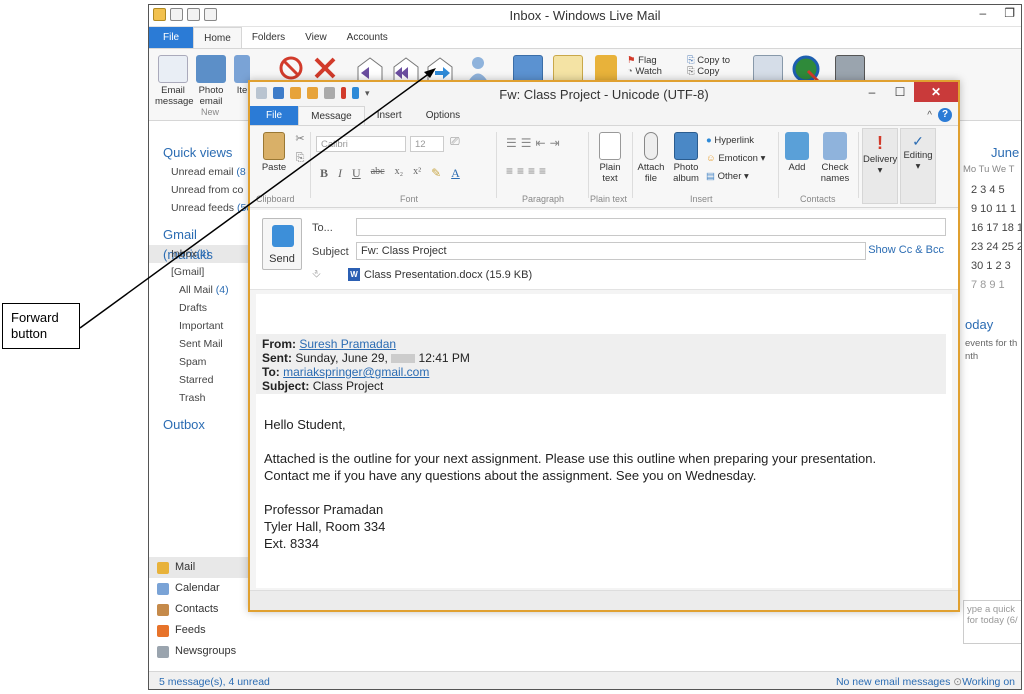 This screenshot has height=694, width=1024. I want to click on compose-maximize-icon: ☐, so click(900, 92).